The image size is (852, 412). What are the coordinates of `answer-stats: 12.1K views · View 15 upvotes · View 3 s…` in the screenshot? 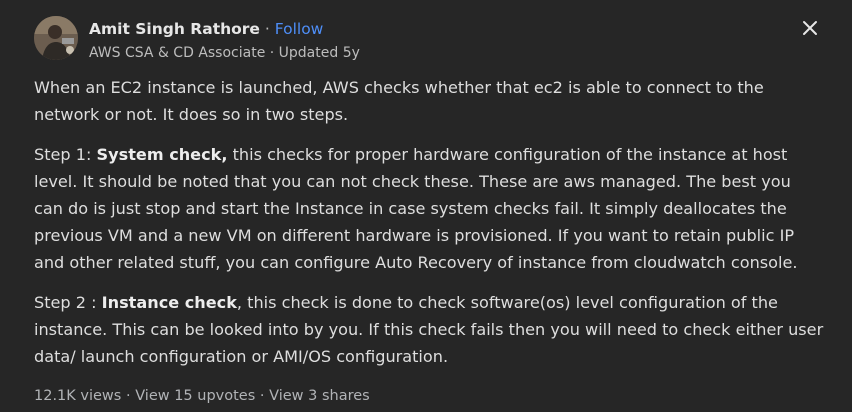 It's located at (202, 396).